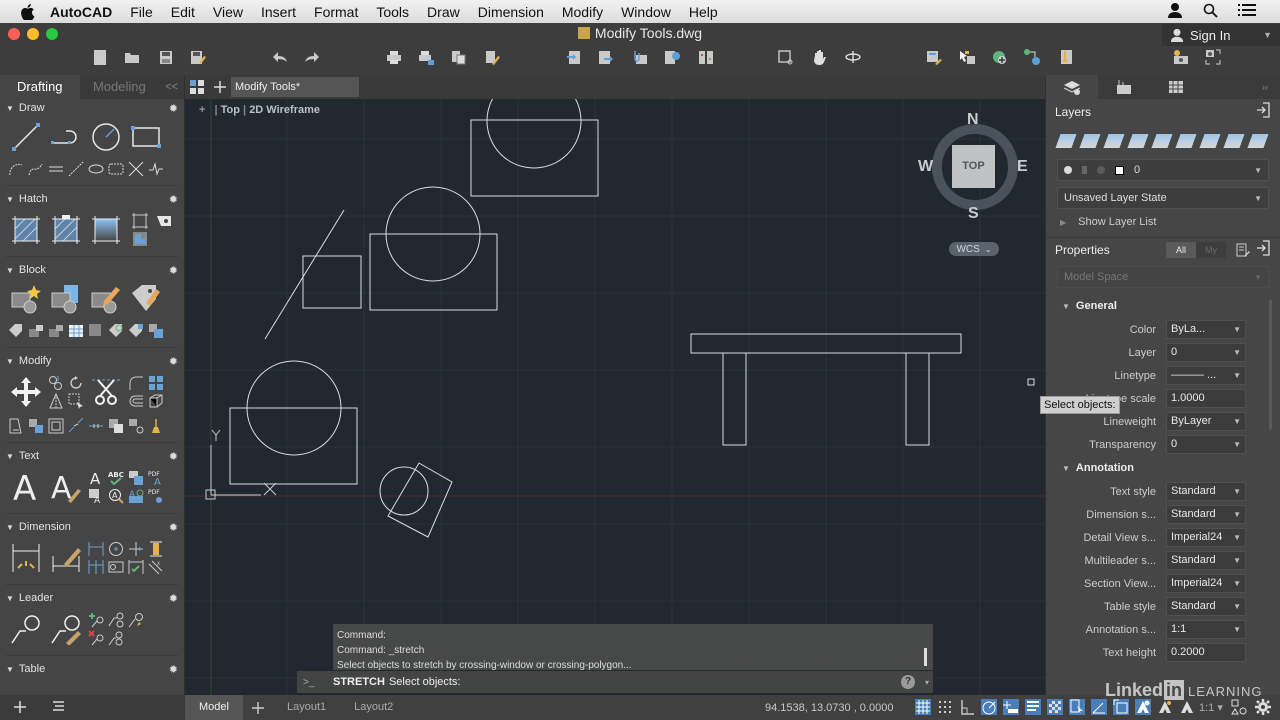  What do you see at coordinates (116, 426) in the screenshot?
I see `draworder-icon` at bounding box center [116, 426].